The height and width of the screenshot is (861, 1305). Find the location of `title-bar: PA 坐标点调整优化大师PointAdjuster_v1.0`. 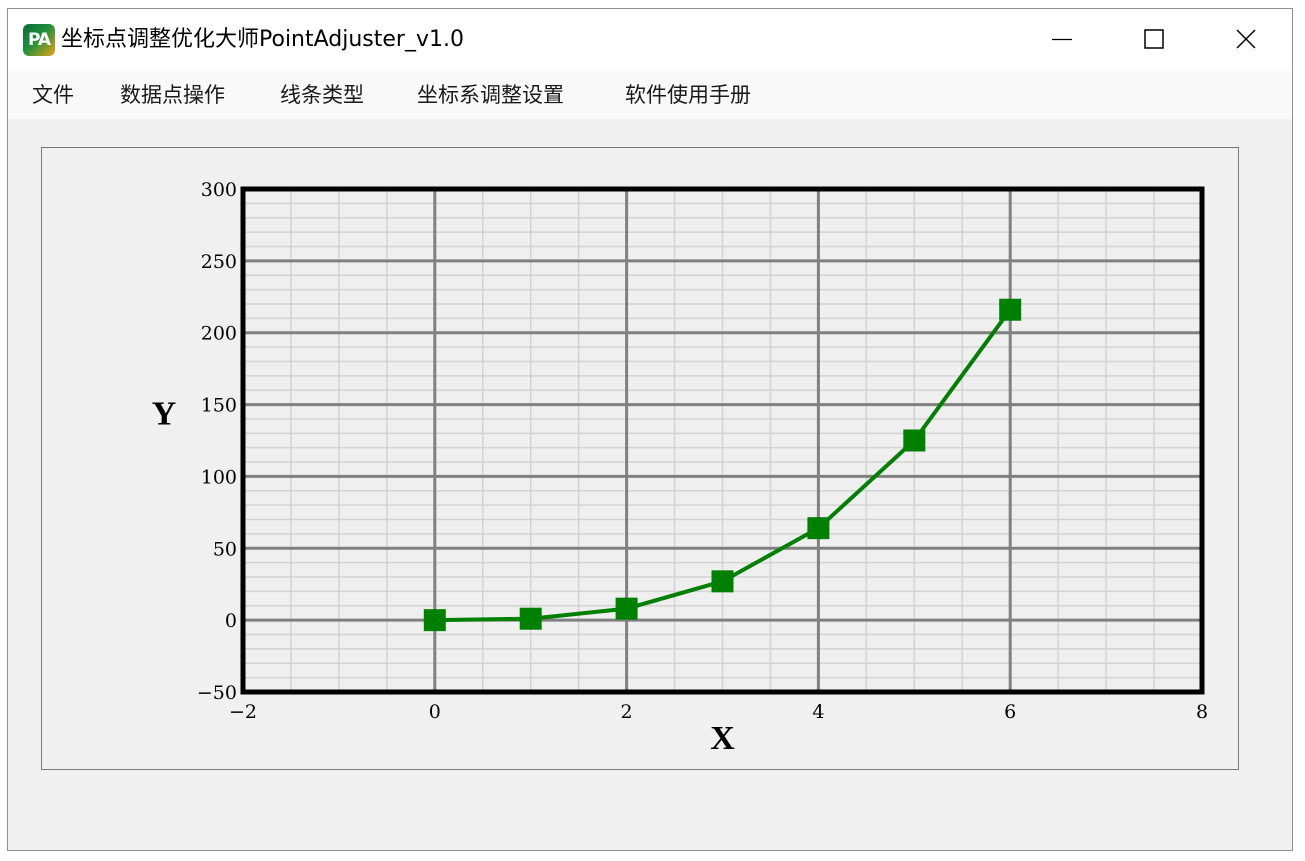

title-bar: PA 坐标点调整优化大师PointAdjuster_v1.0 is located at coordinates (650, 40).